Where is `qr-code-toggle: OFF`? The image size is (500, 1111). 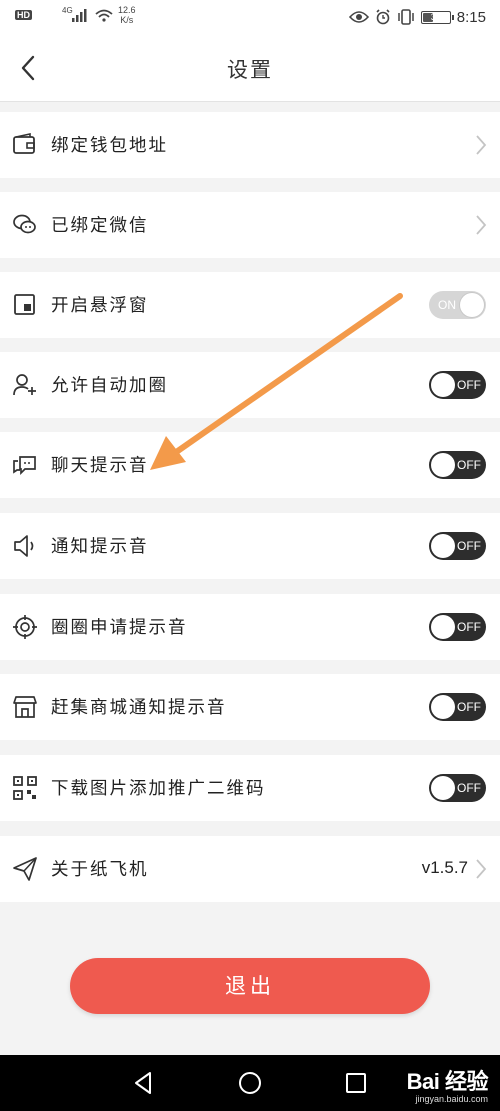
qr-code-toggle: OFF is located at coordinates (457, 788).